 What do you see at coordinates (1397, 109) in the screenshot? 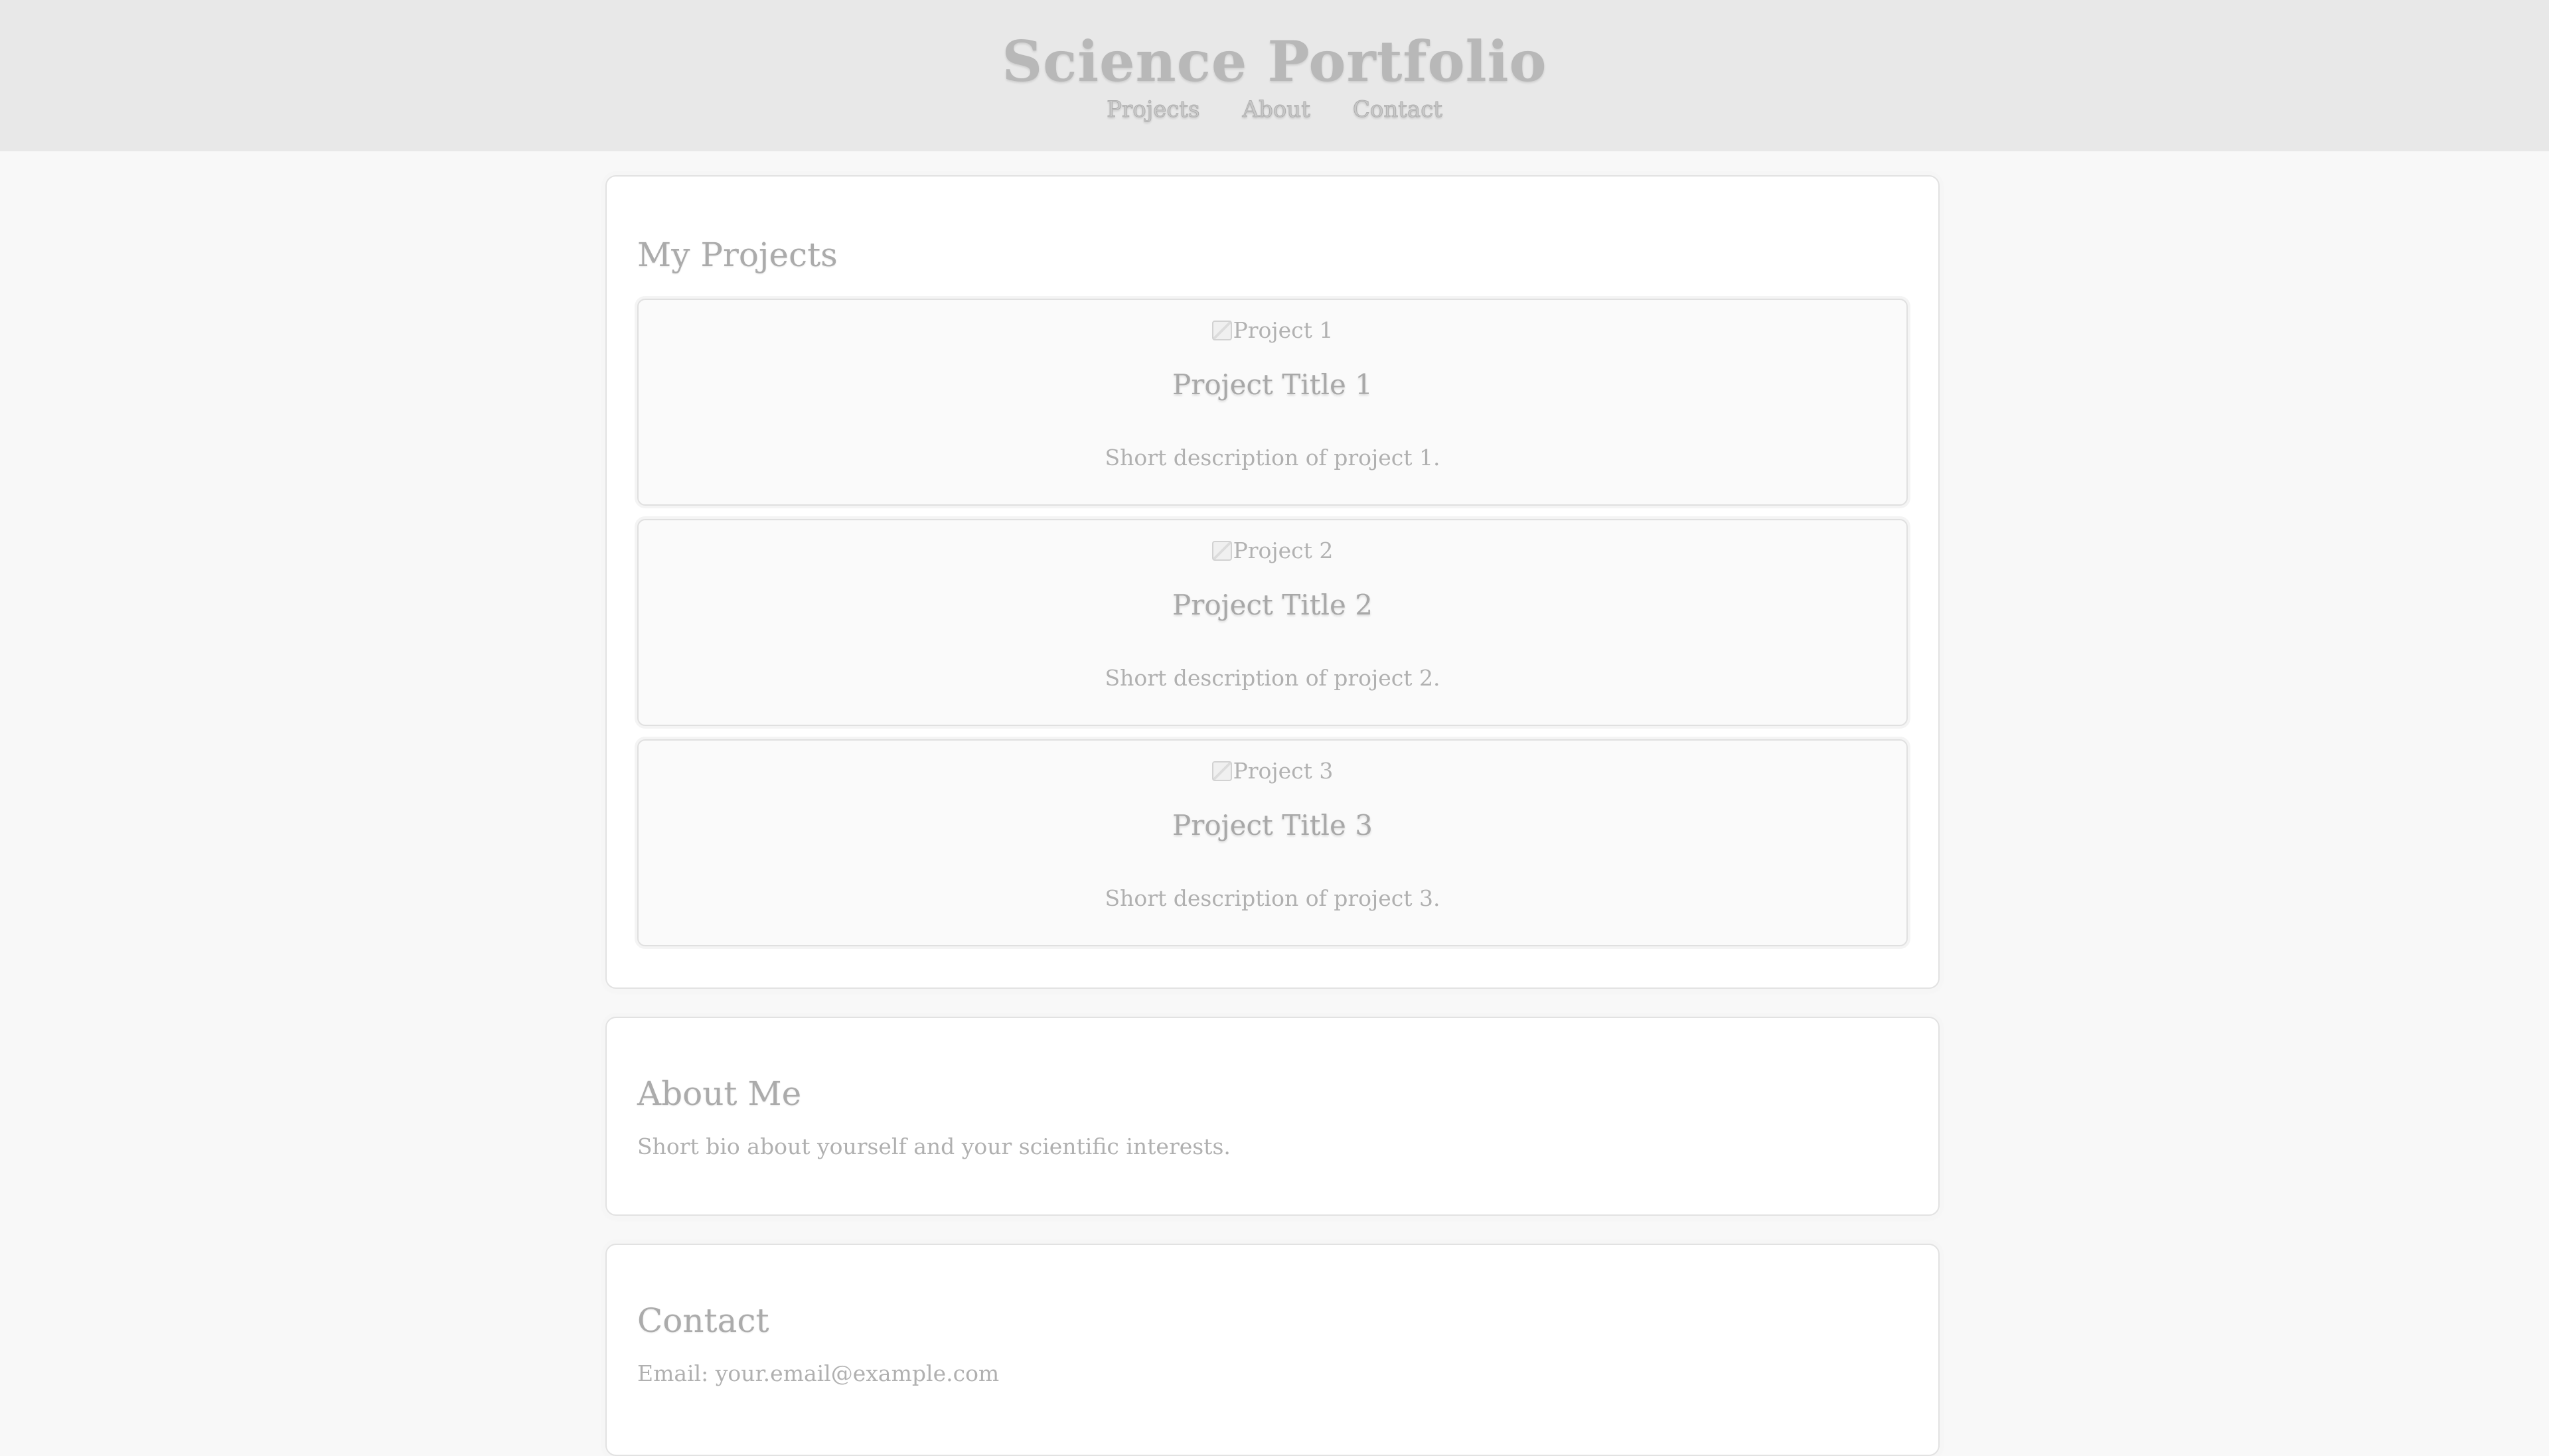
I see `nav-link-contact: Contact` at bounding box center [1397, 109].